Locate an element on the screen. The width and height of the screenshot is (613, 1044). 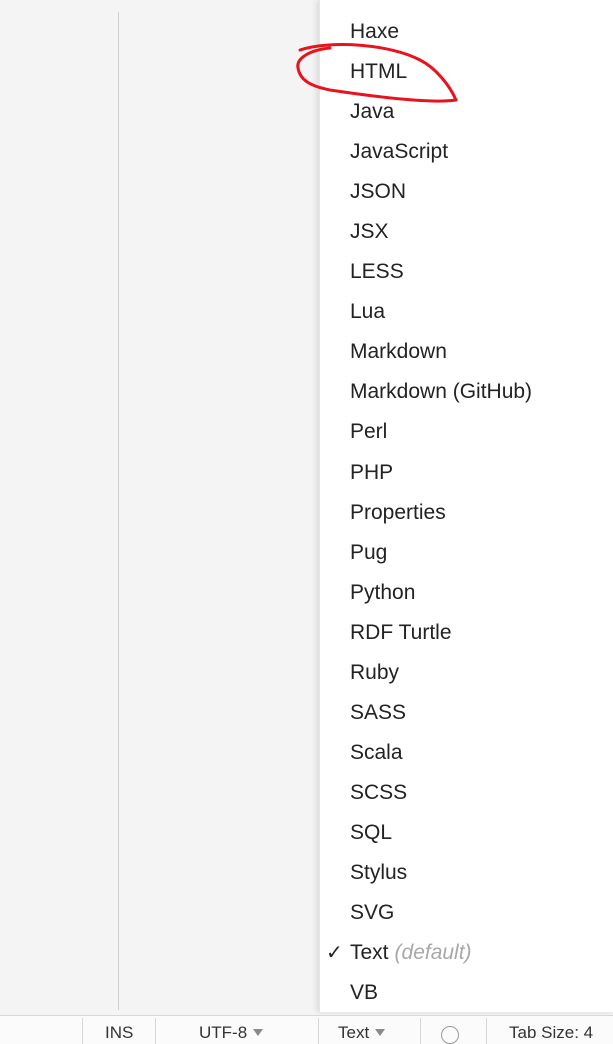
language-menu-item: SVG is located at coordinates (466, 913).